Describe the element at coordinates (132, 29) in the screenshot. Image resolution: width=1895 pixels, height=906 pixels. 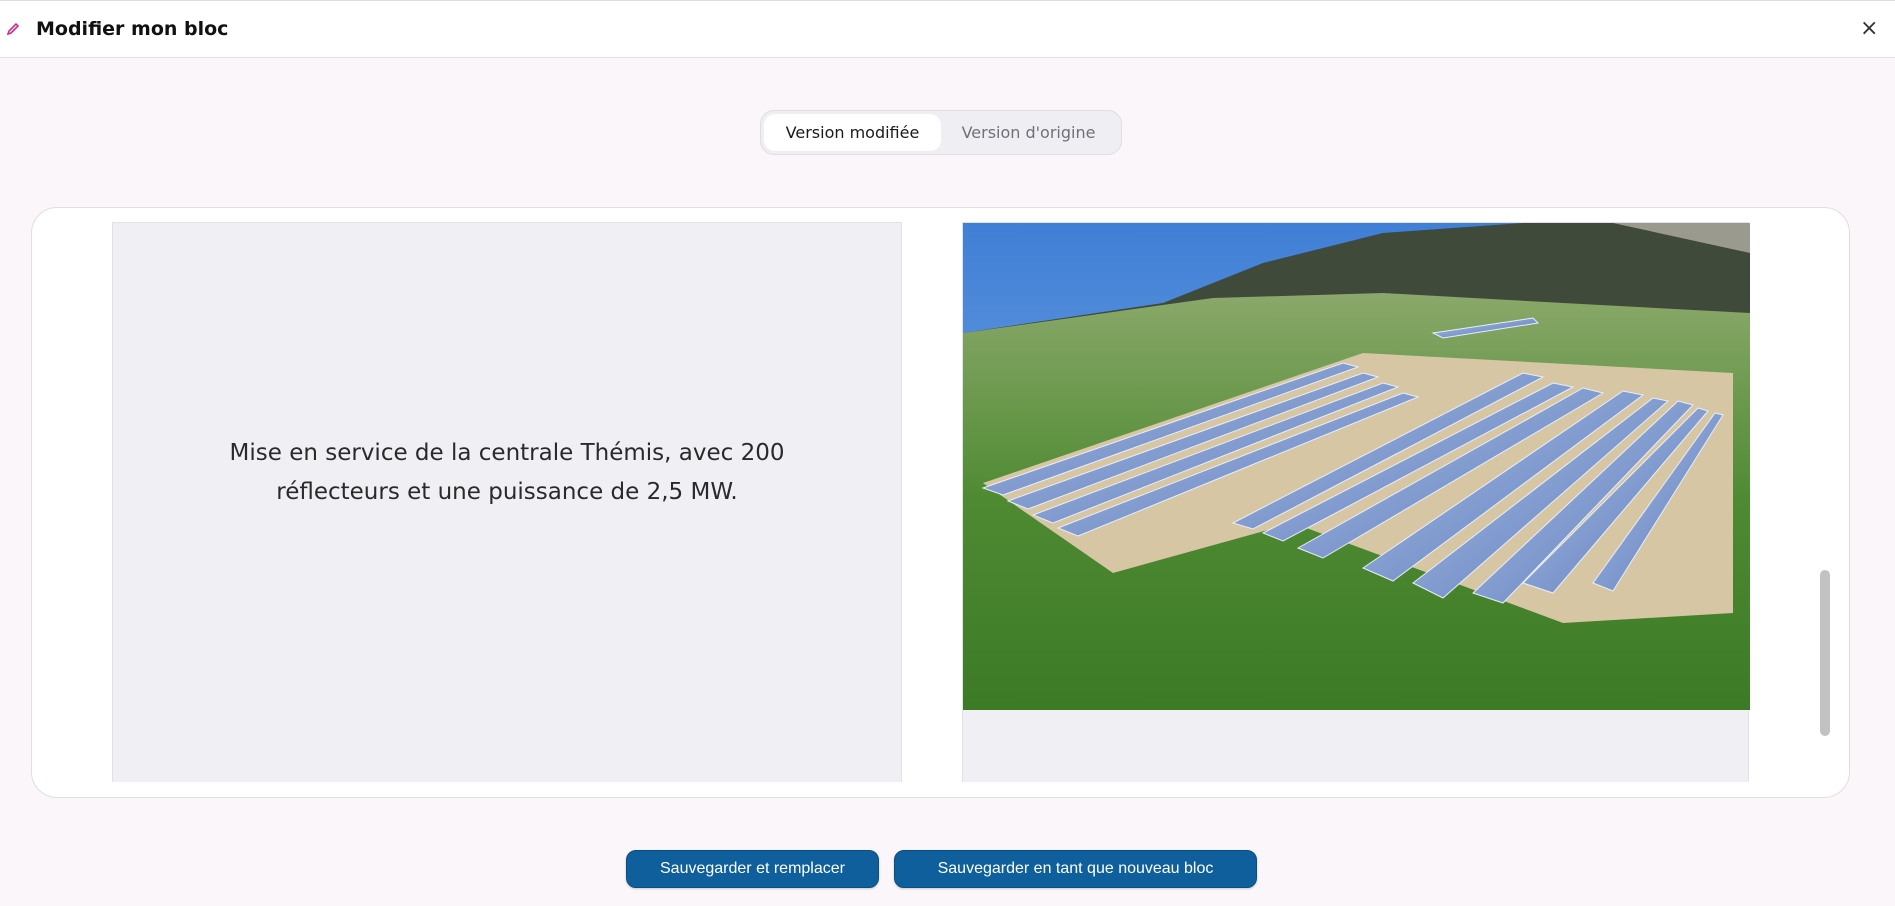
I see `dialog-title: Modifier mon bloc` at that location.